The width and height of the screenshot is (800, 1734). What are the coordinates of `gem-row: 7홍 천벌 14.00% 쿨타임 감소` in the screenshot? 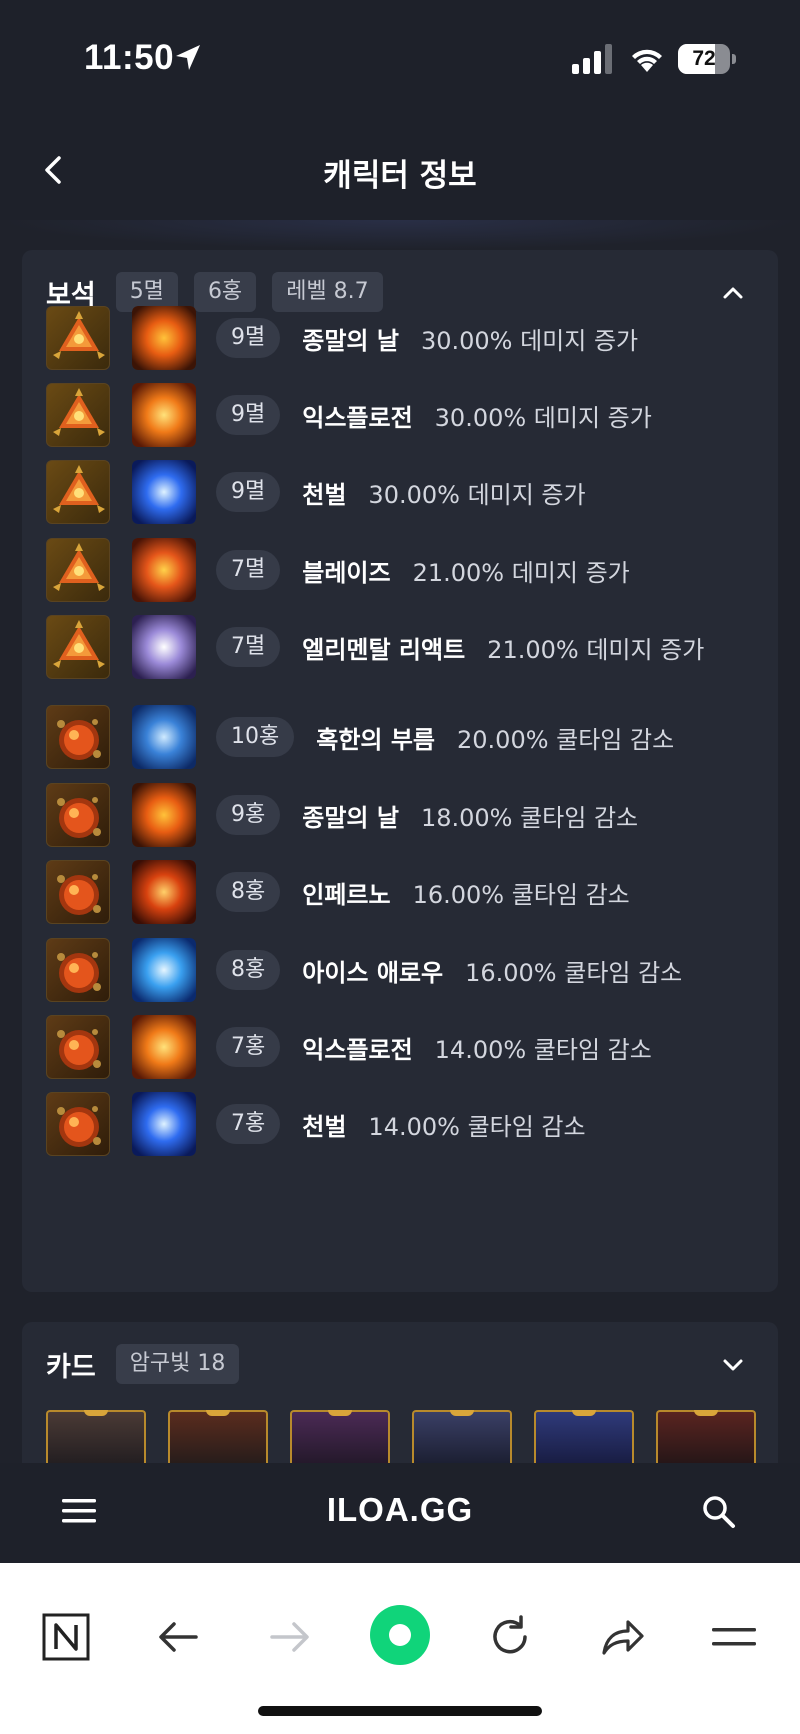 It's located at (406, 1124).